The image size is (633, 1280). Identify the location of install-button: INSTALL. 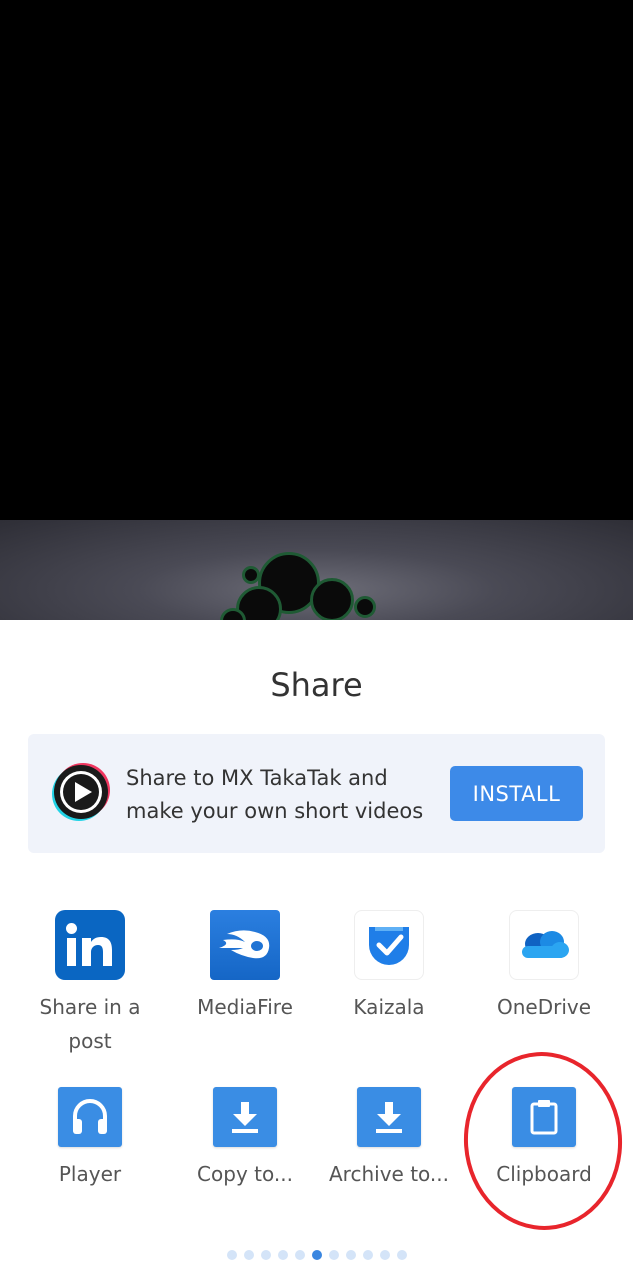
(516, 793).